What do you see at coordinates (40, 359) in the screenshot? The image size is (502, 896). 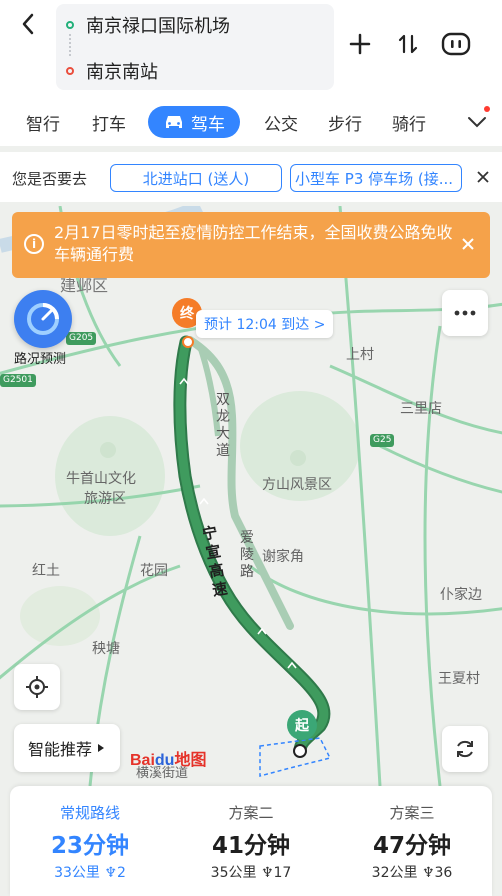 I see `traffic-forecast-label: 路况预测` at bounding box center [40, 359].